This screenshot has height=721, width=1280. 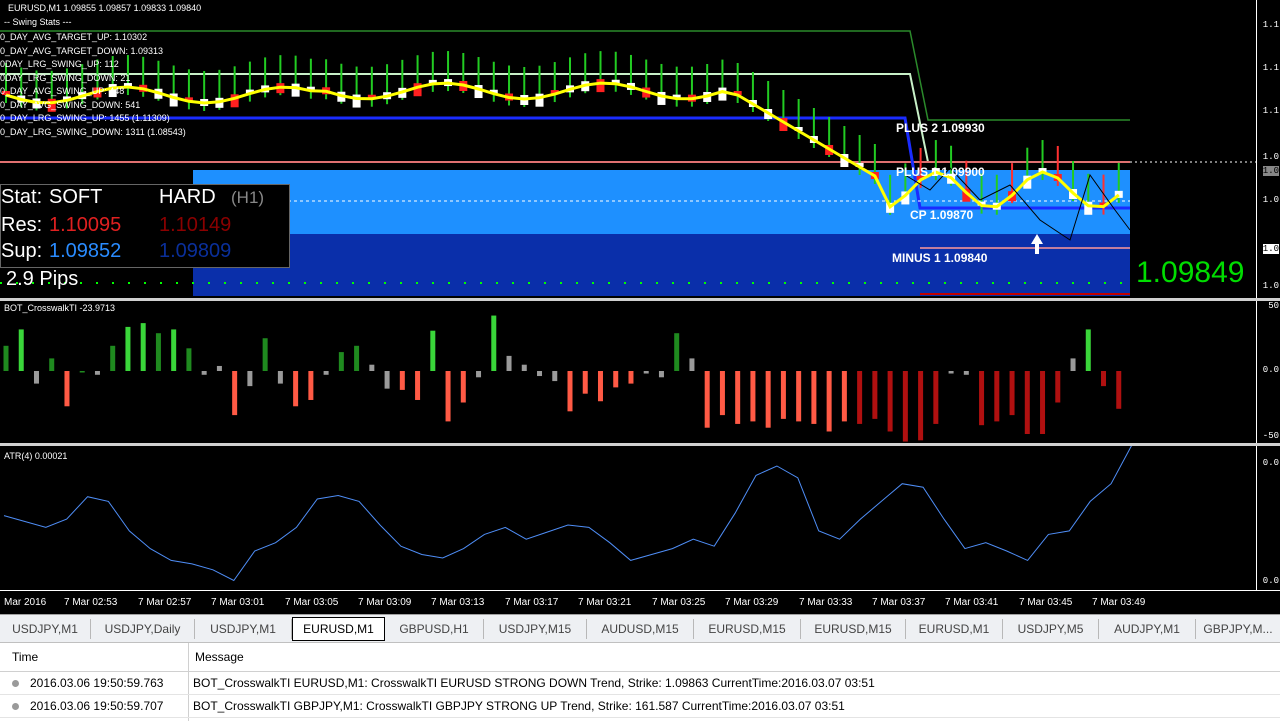 I want to click on time-tick: 7 Mar 03:37, so click(x=899, y=602).